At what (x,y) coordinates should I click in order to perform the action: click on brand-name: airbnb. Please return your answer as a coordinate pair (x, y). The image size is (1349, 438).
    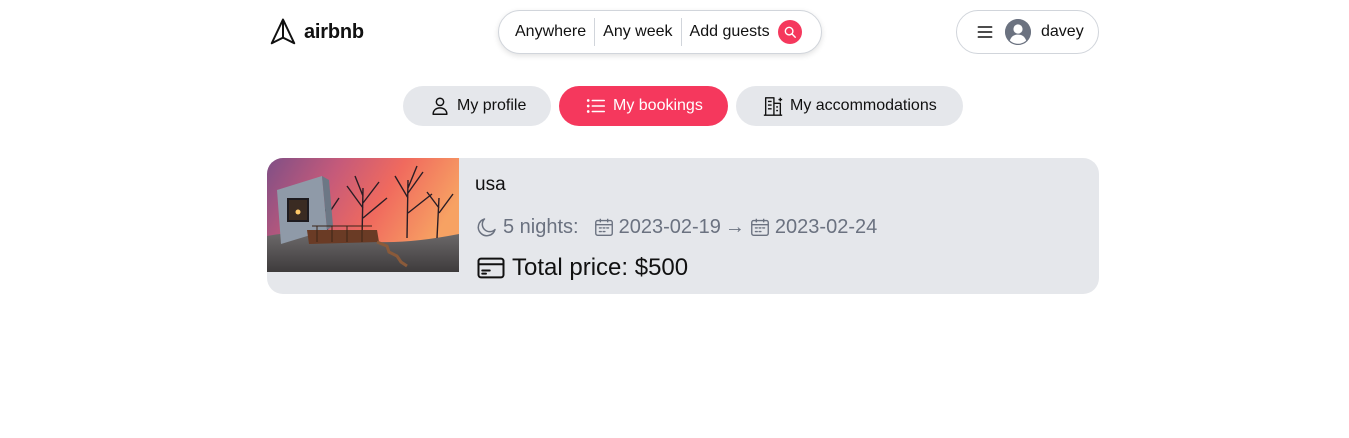
    Looking at the image, I should click on (334, 31).